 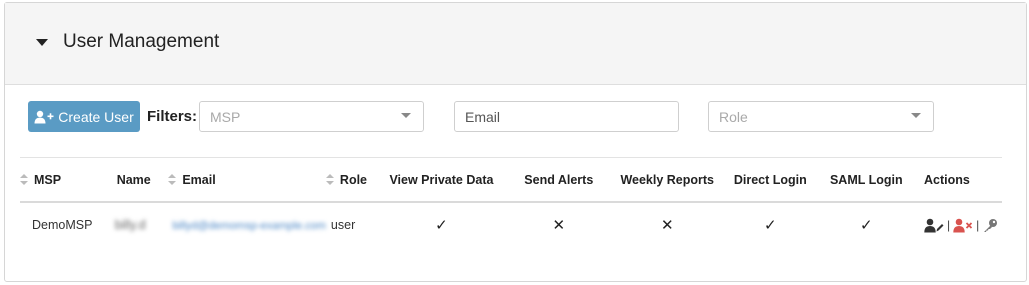 What do you see at coordinates (96, 116) in the screenshot?
I see `create-user-label: Create User` at bounding box center [96, 116].